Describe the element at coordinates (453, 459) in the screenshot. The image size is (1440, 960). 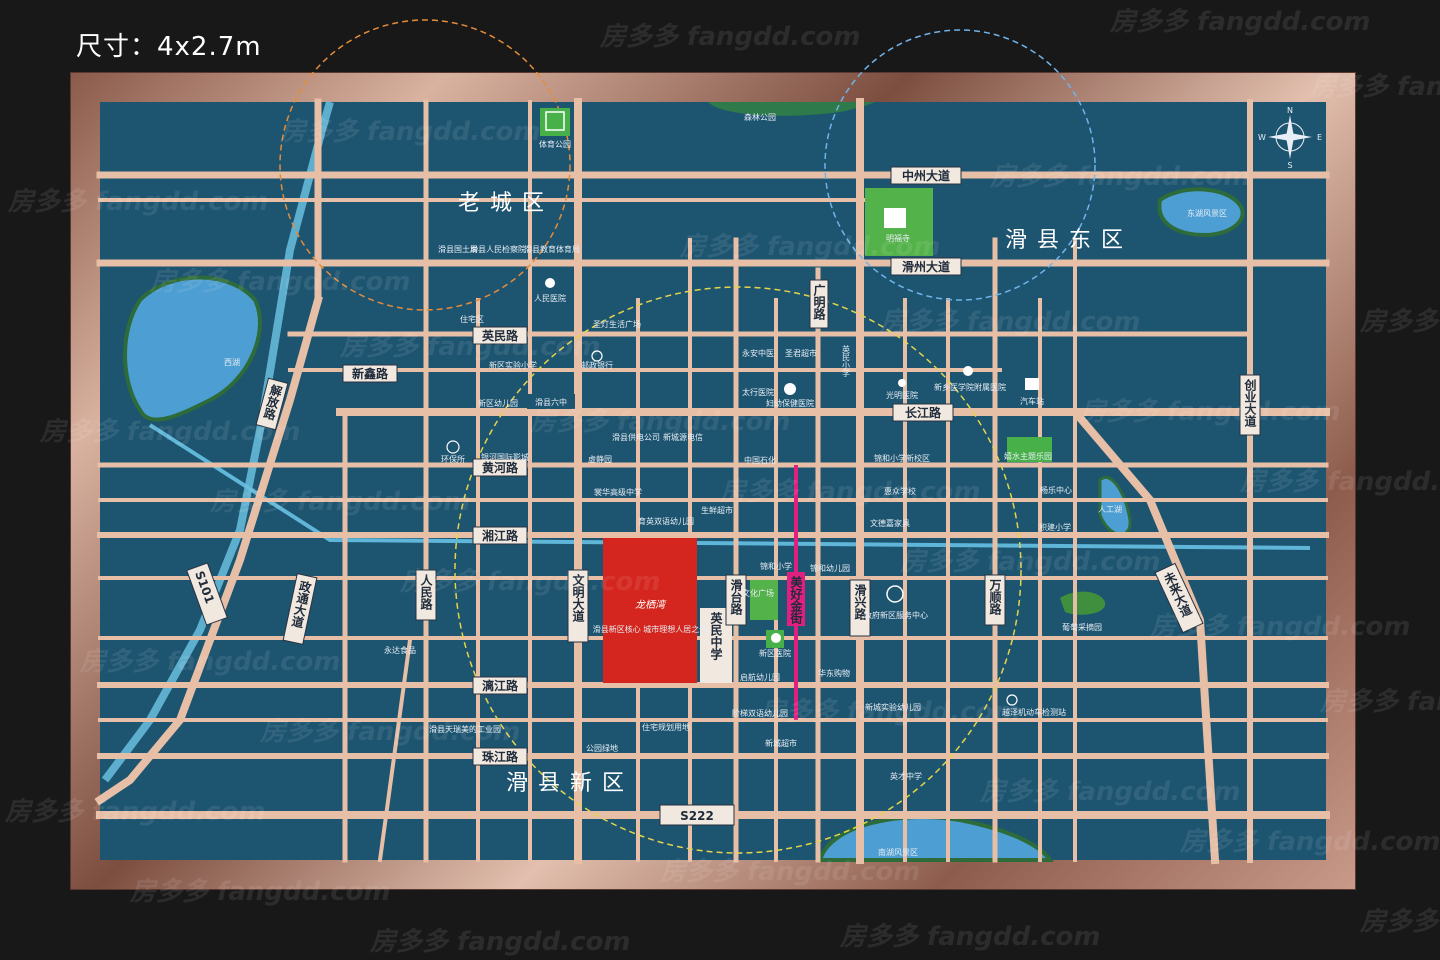
I see `poi-huanbao: 环保所` at that location.